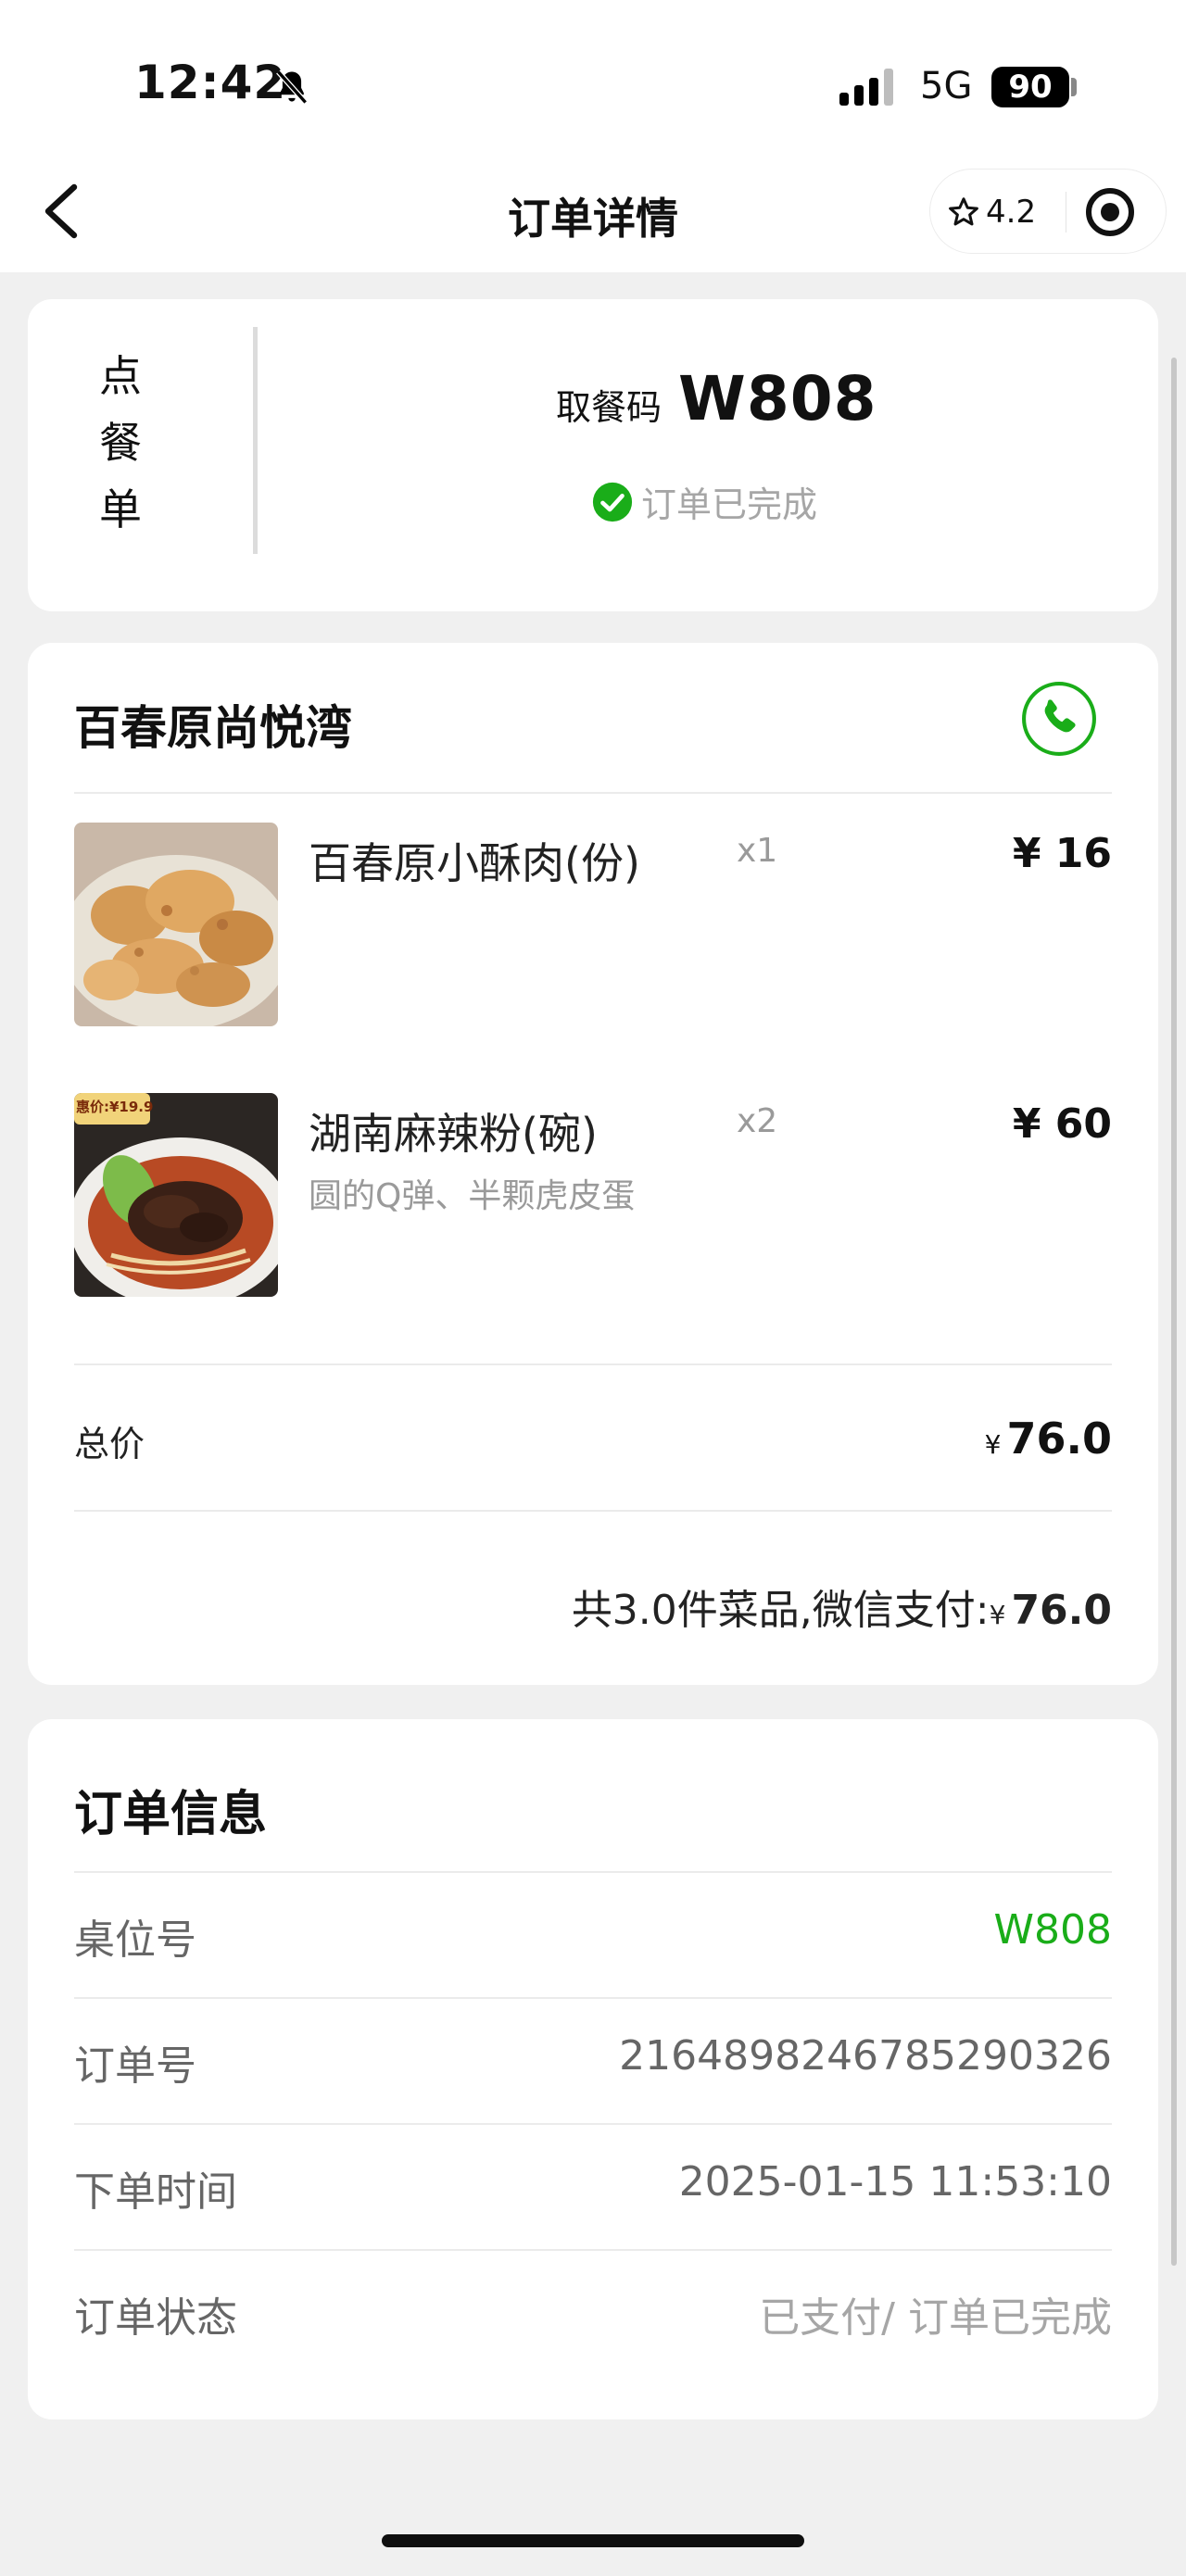 Image resolution: width=1186 pixels, height=2576 pixels. What do you see at coordinates (963, 211) in the screenshot?
I see `star-icon` at bounding box center [963, 211].